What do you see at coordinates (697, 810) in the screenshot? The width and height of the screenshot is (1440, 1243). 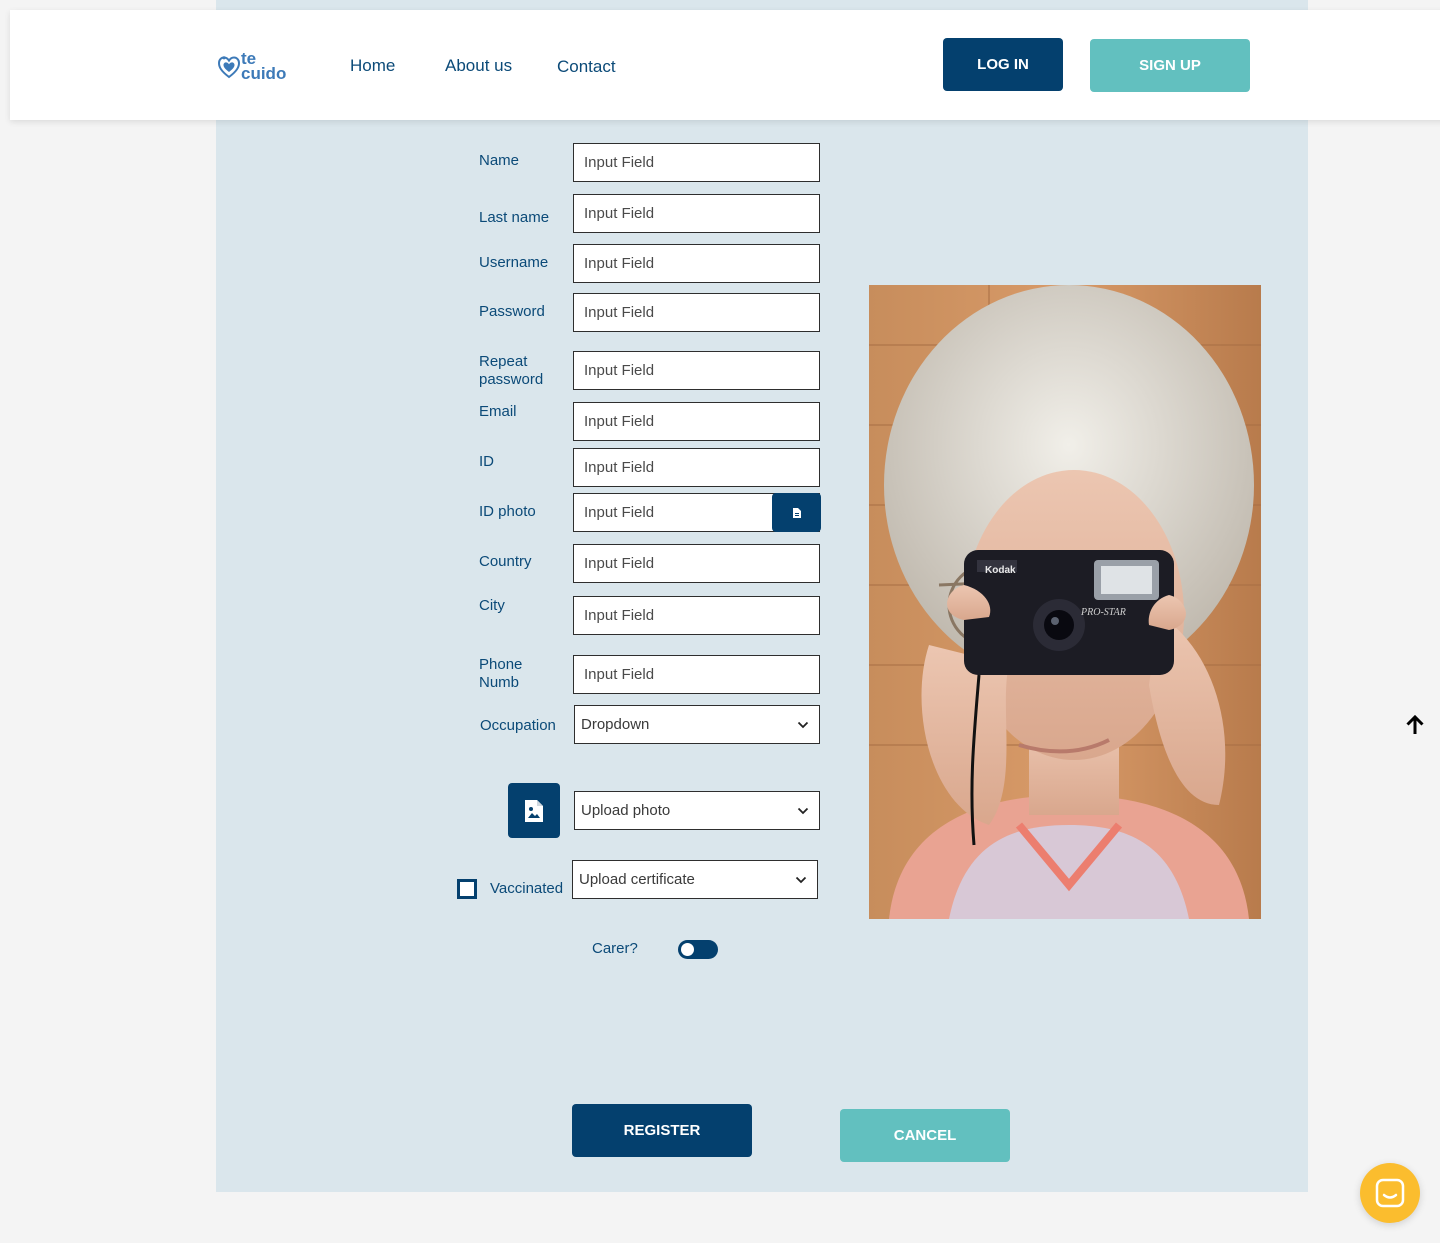 I see `upload-photo-dropdown: Upload photo` at bounding box center [697, 810].